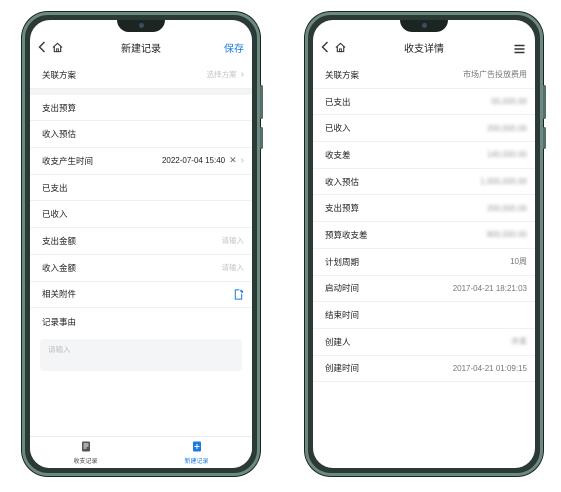 This screenshot has height=492, width=561. Describe the element at coordinates (424, 289) in the screenshot. I see `detail-row-start-time: 启动时间 2017-04-21 18:21:03` at that location.